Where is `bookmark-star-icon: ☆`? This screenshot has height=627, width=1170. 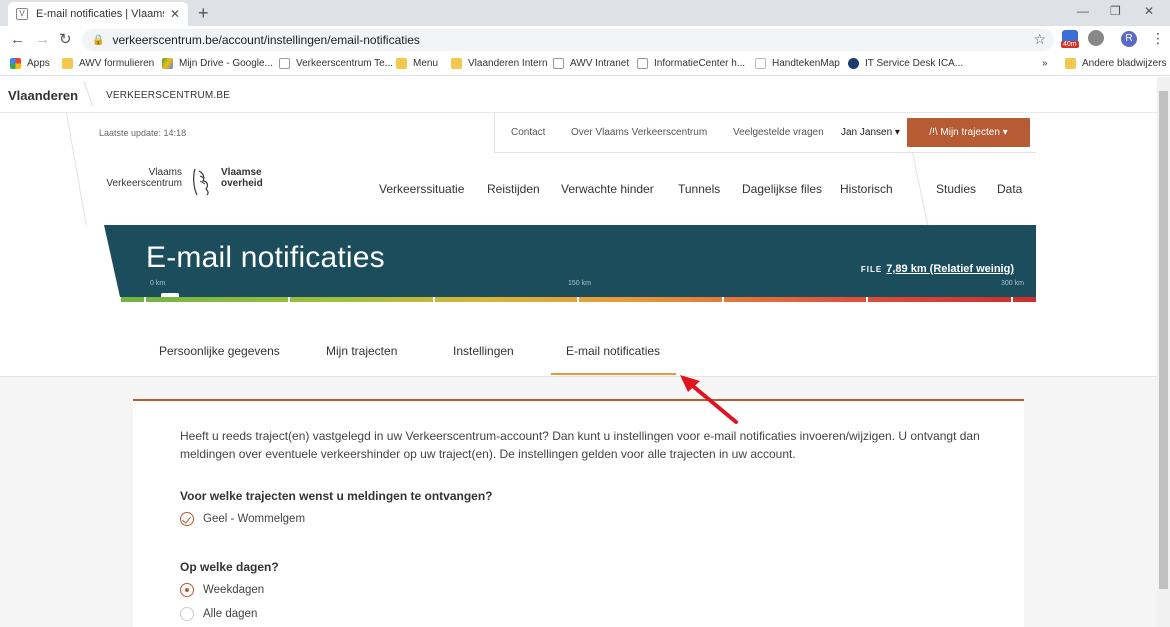
bookmark-star-icon: ☆ is located at coordinates (1039, 39).